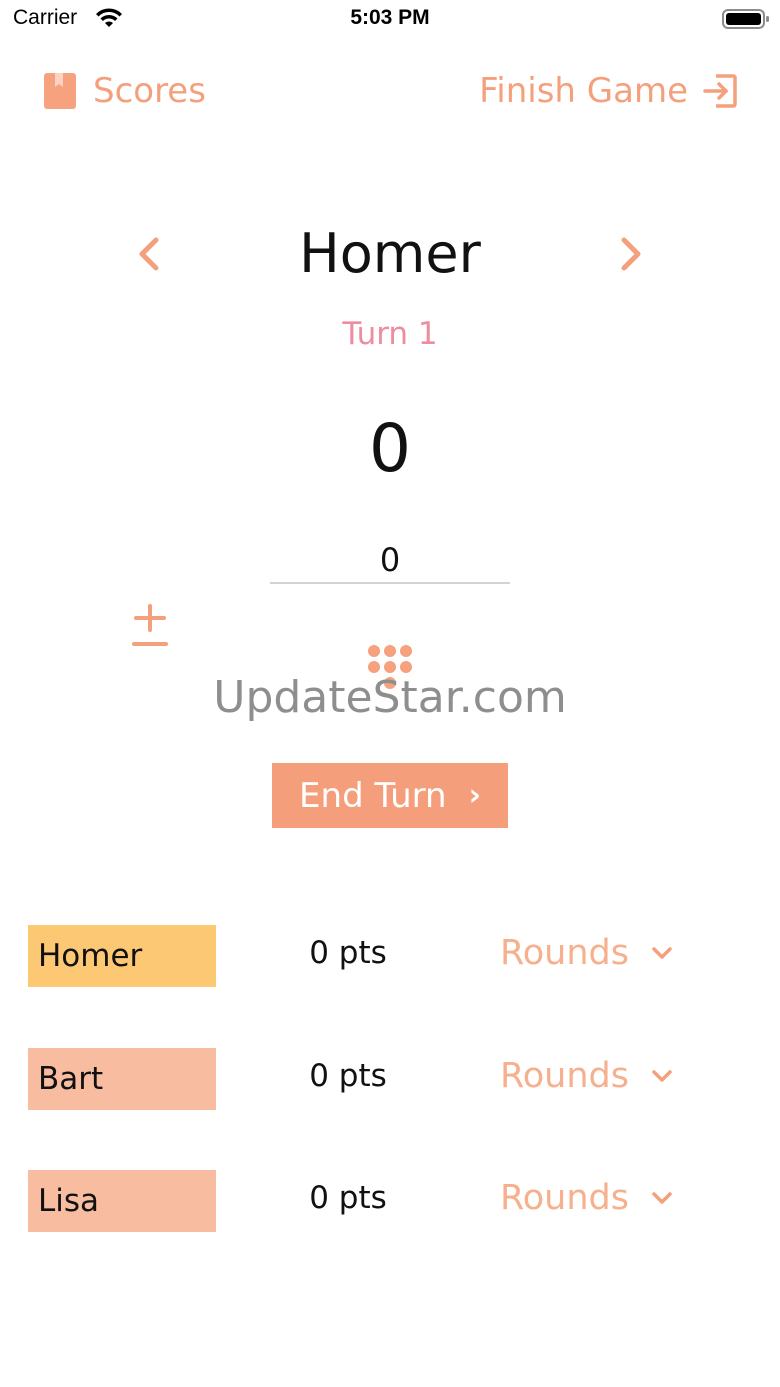 Image resolution: width=780 pixels, height=1387 pixels. I want to click on finish-game-label: Finish Game, so click(583, 91).